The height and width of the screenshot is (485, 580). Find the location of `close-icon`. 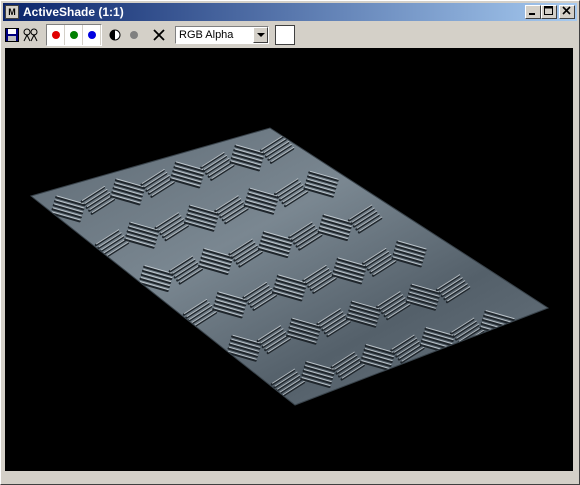

close-icon is located at coordinates (566, 10).